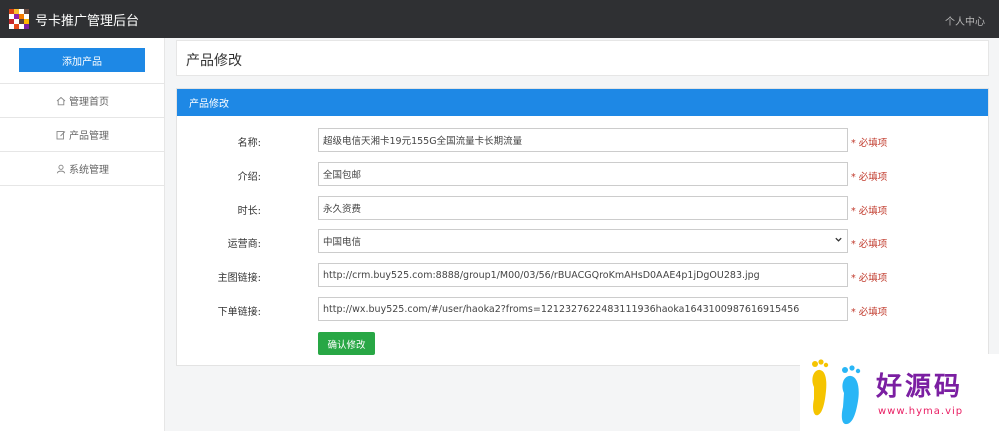 This screenshot has width=999, height=431. What do you see at coordinates (214, 61) in the screenshot?
I see `page-title: 产品修改` at bounding box center [214, 61].